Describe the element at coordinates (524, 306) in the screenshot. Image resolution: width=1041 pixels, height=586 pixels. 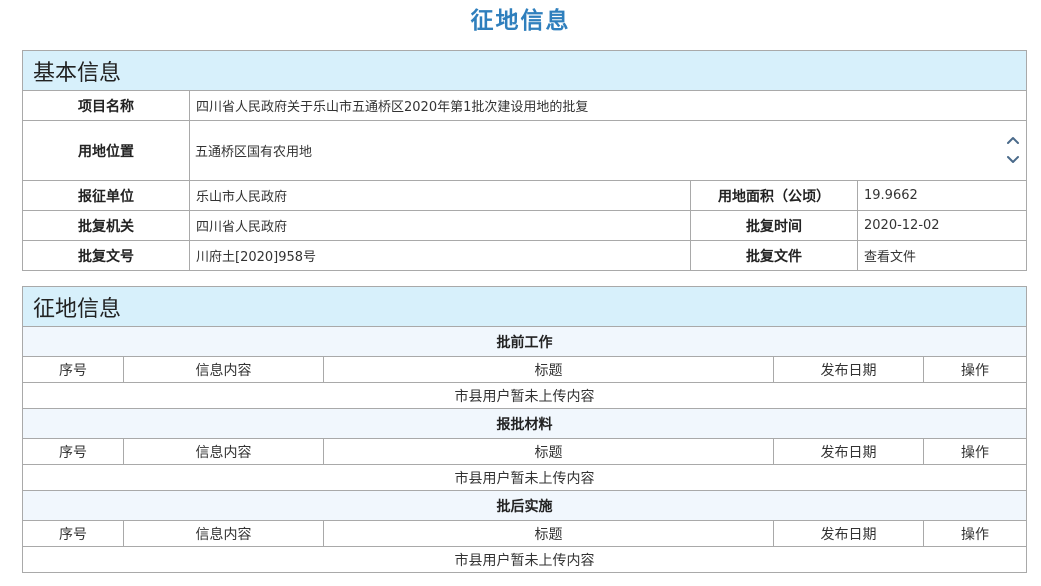
I see `land-acquisition-header: 征地信息` at that location.